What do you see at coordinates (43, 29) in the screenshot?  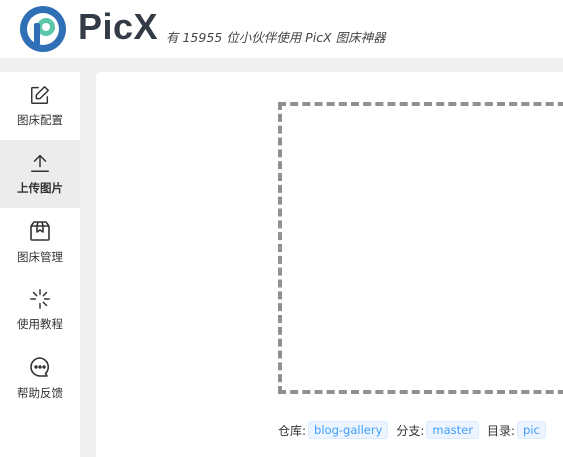 I see `picx-logo` at bounding box center [43, 29].